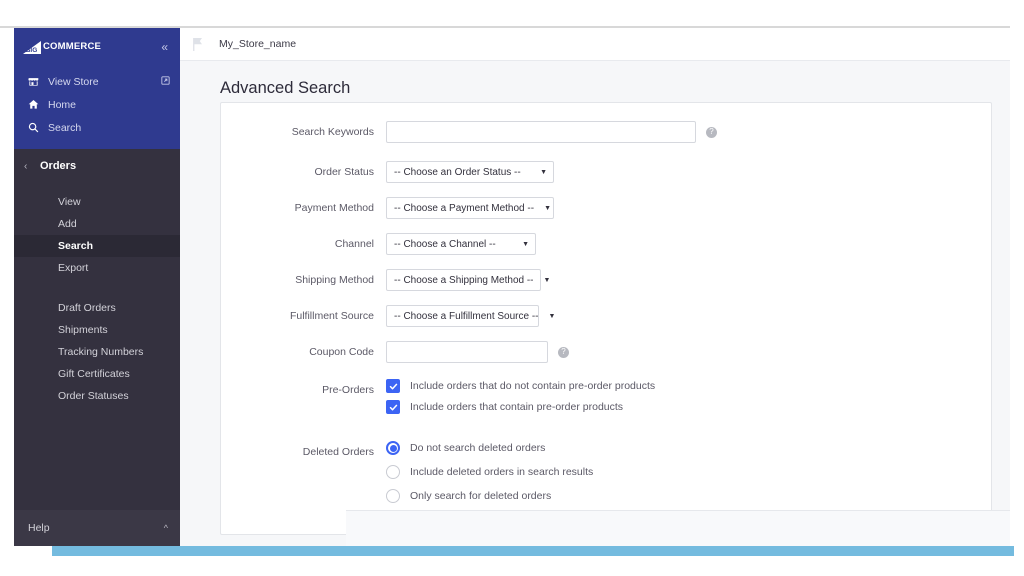 The image size is (1024, 576). I want to click on chevron-up-icon: ^, so click(166, 528).